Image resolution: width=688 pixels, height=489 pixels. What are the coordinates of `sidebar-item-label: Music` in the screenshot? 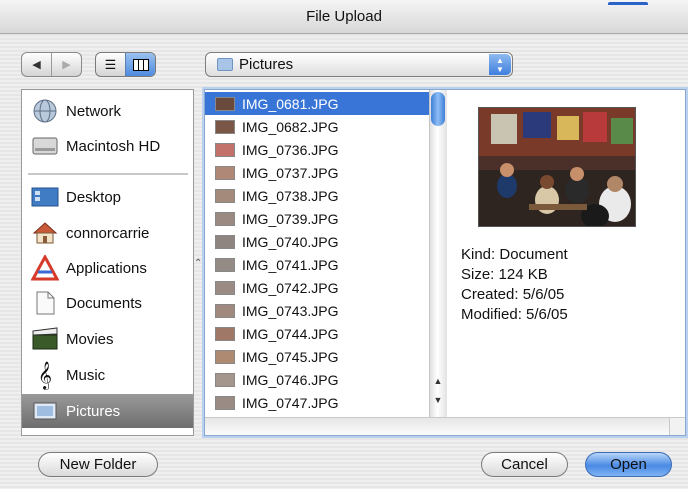 It's located at (86, 375).